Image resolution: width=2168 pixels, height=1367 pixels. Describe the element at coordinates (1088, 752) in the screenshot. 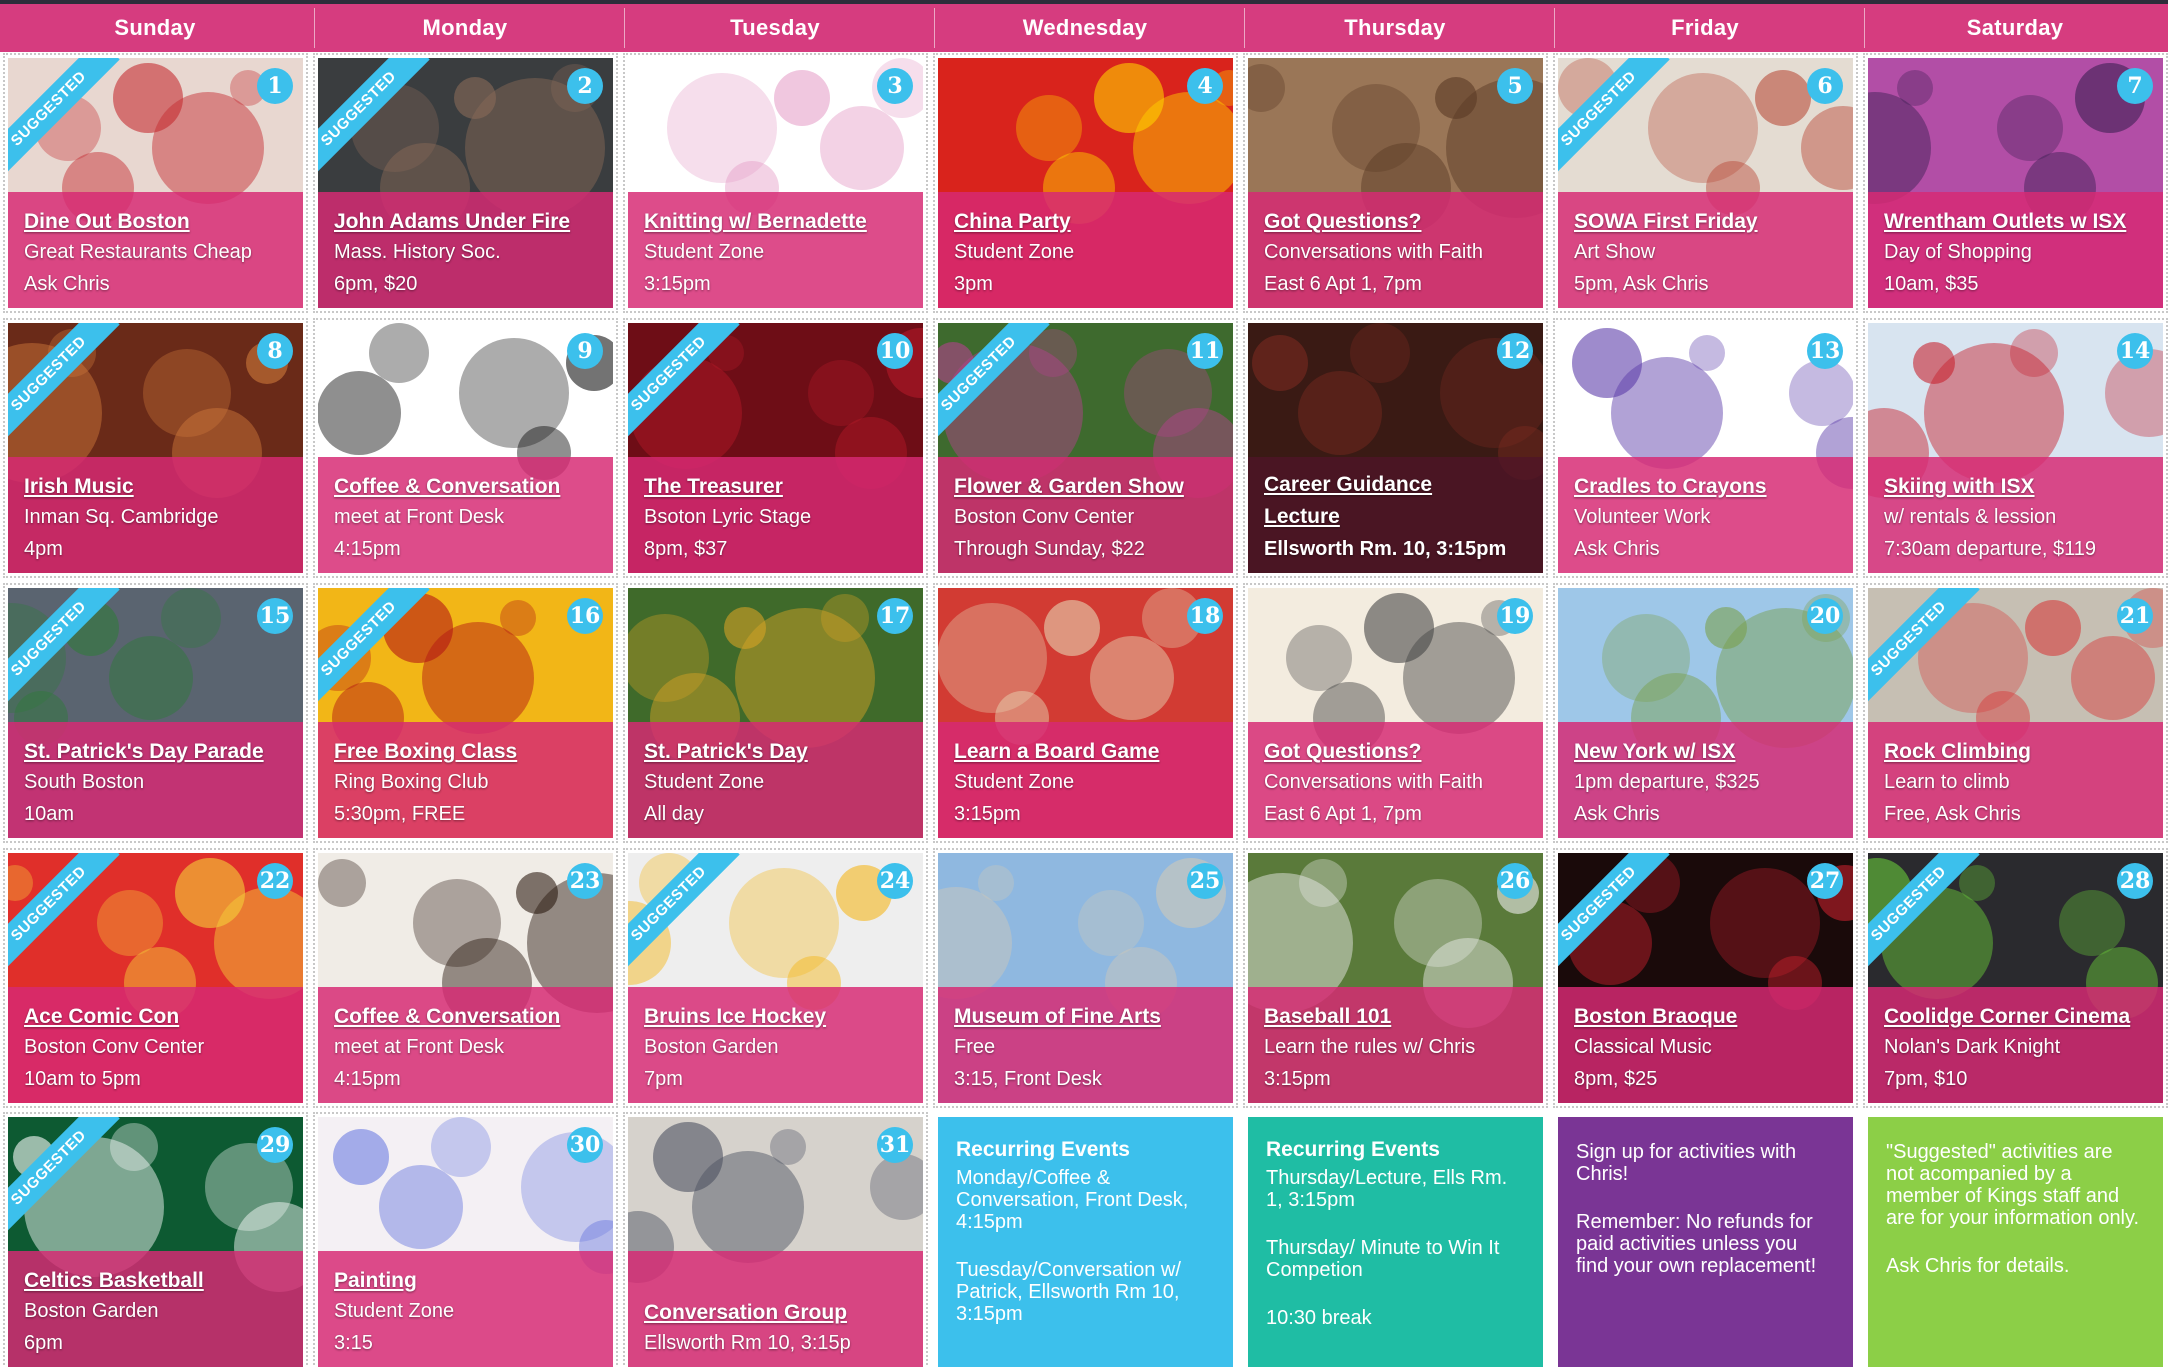

I see `event-title-link: Learn a Board Game` at that location.